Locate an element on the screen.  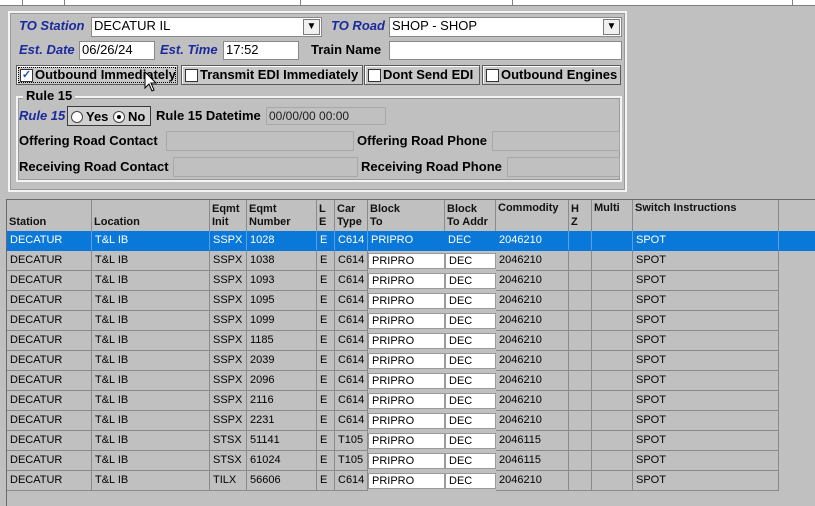
receiving-road-phone-input is located at coordinates (563, 167).